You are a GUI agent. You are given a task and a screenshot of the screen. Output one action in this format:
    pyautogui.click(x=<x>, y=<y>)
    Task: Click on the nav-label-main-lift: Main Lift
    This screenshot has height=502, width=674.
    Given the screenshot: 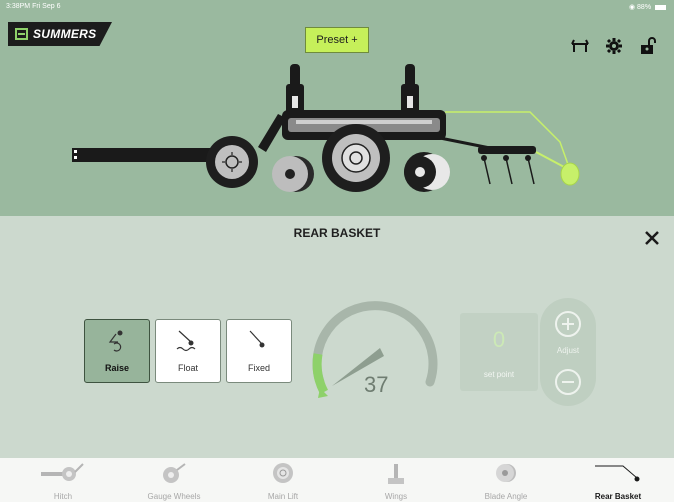 What is the action you would take?
    pyautogui.click(x=283, y=496)
    